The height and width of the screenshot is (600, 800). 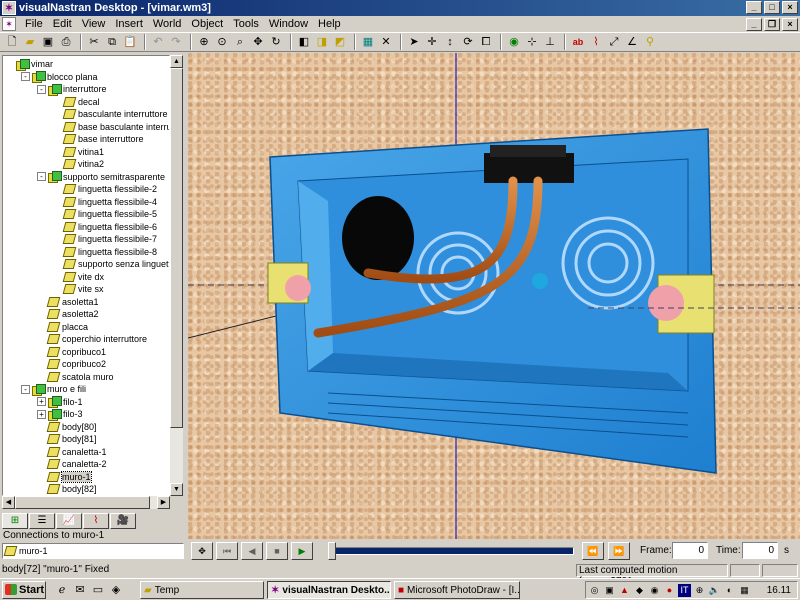 I want to click on tree-item: linguetta flessibile-8, so click(x=105, y=252).